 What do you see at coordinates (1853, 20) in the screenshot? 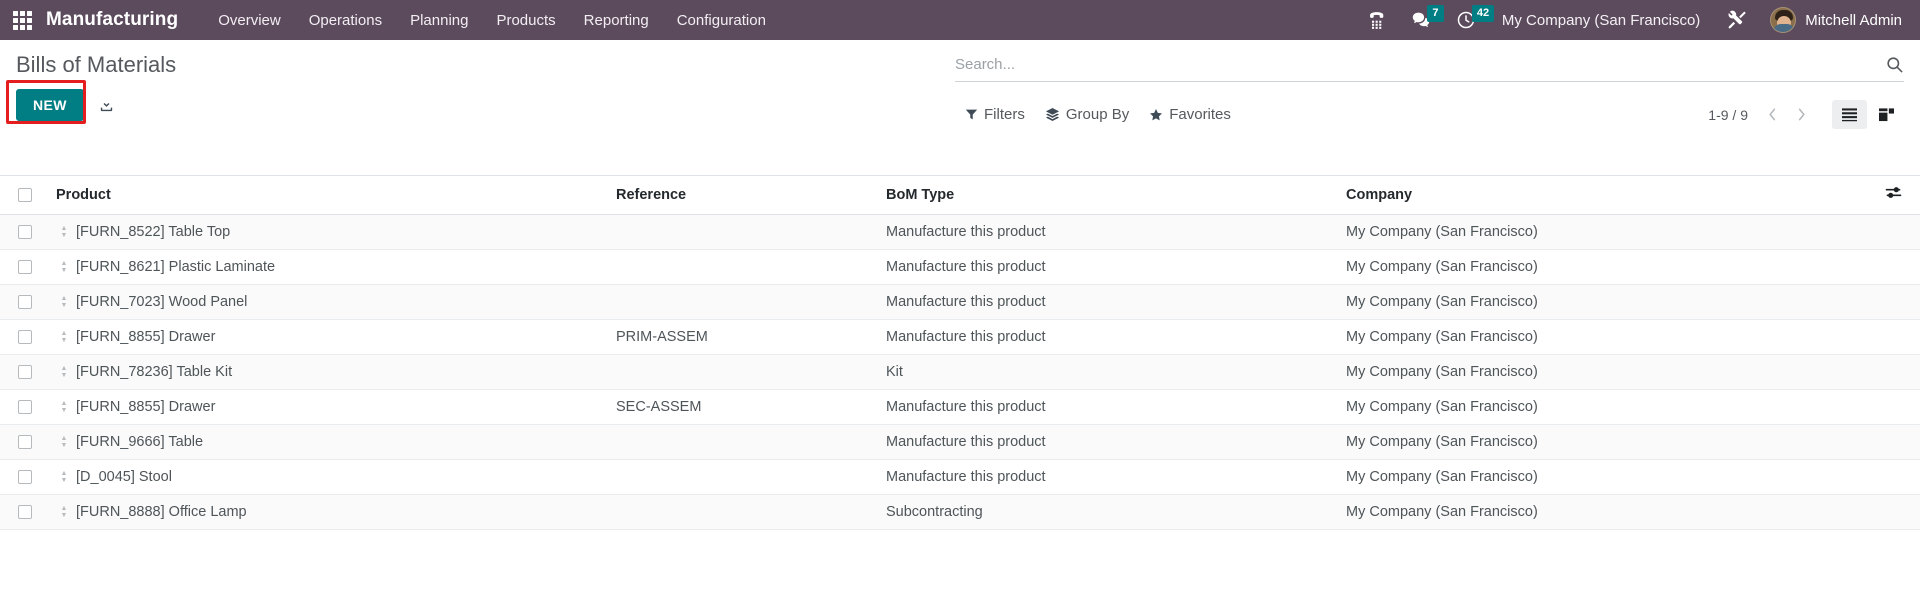
I see `user-name: Mitchell Admin` at bounding box center [1853, 20].